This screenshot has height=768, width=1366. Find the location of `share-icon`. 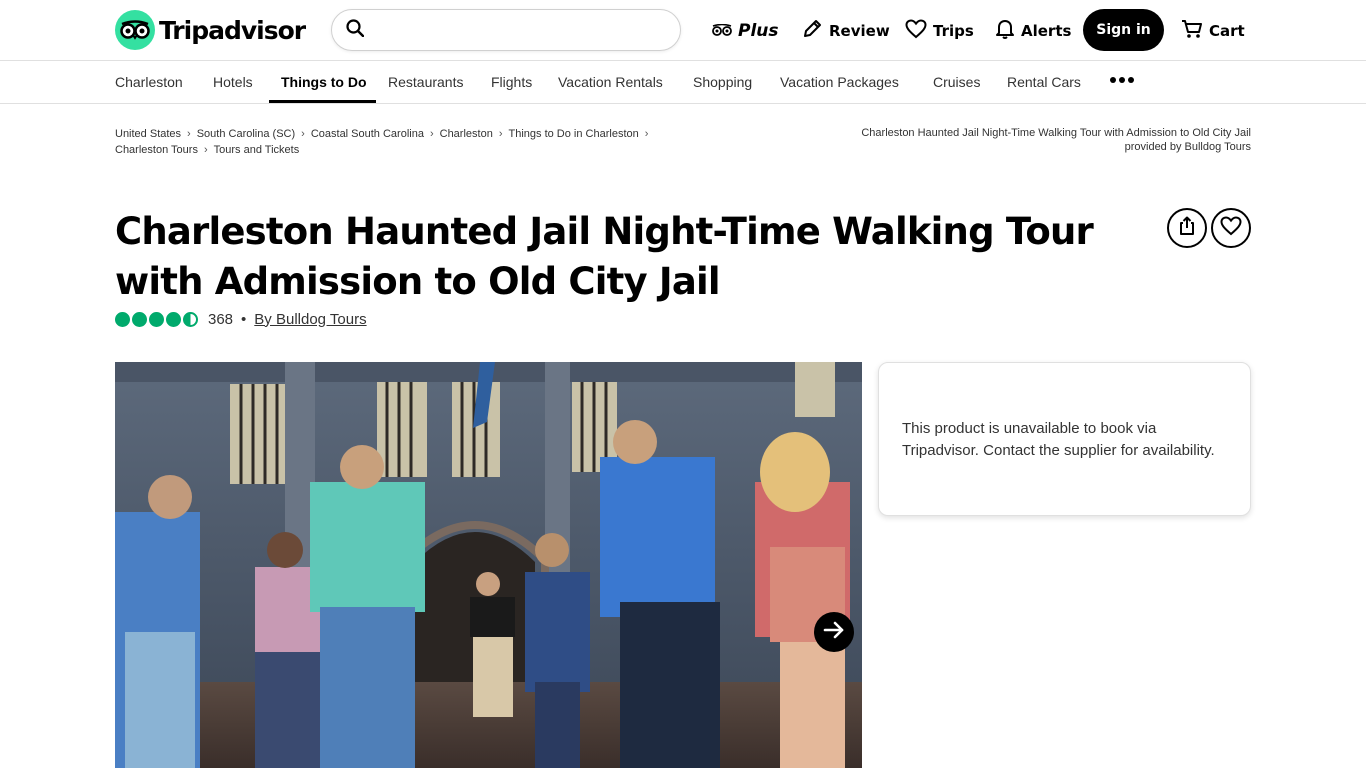

share-icon is located at coordinates (1187, 228).